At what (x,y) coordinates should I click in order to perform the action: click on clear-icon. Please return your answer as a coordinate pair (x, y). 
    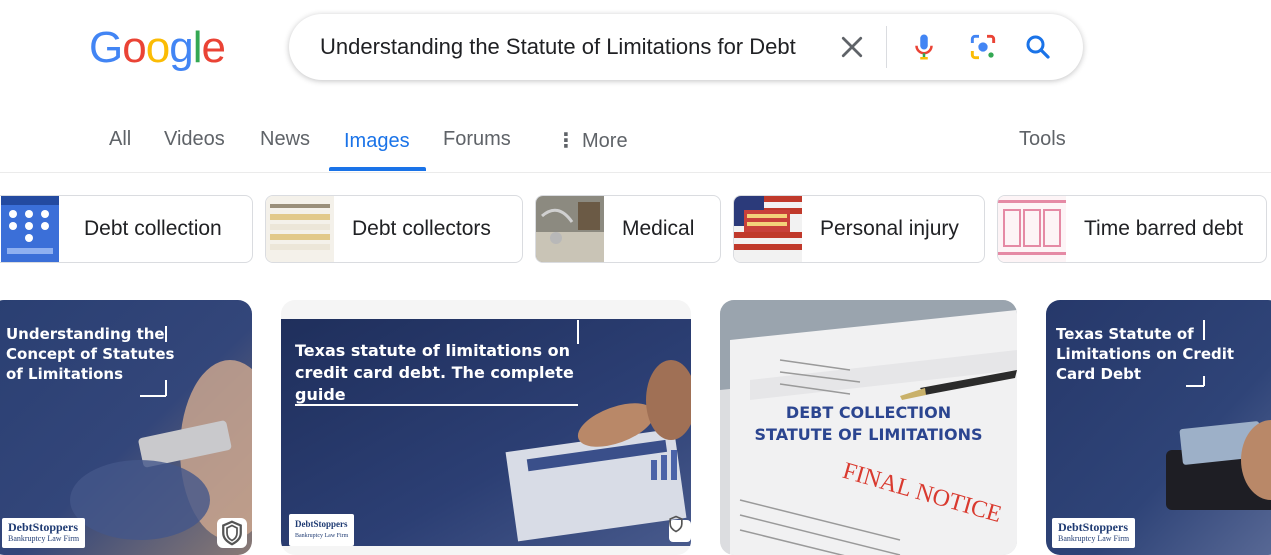
    Looking at the image, I should click on (852, 47).